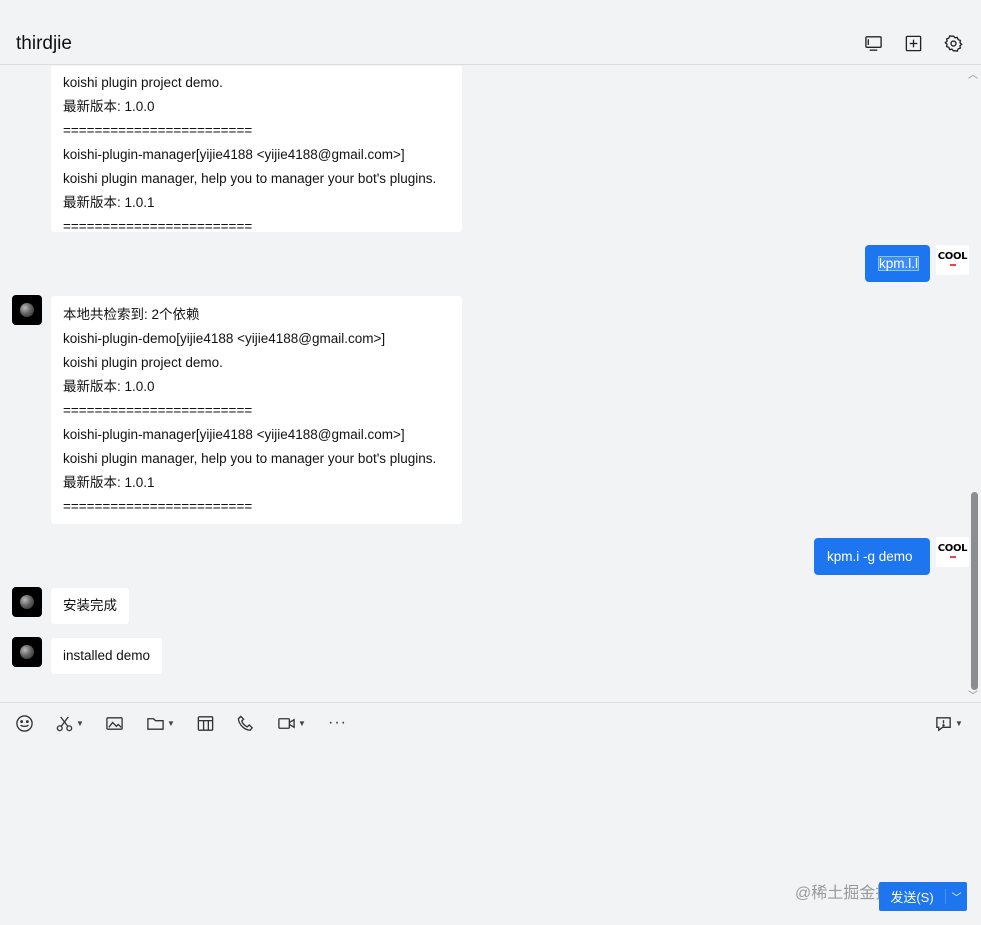 The height and width of the screenshot is (925, 981). What do you see at coordinates (973, 694) in the screenshot?
I see `scroll-down-arrow-icon: ﹀` at bounding box center [973, 694].